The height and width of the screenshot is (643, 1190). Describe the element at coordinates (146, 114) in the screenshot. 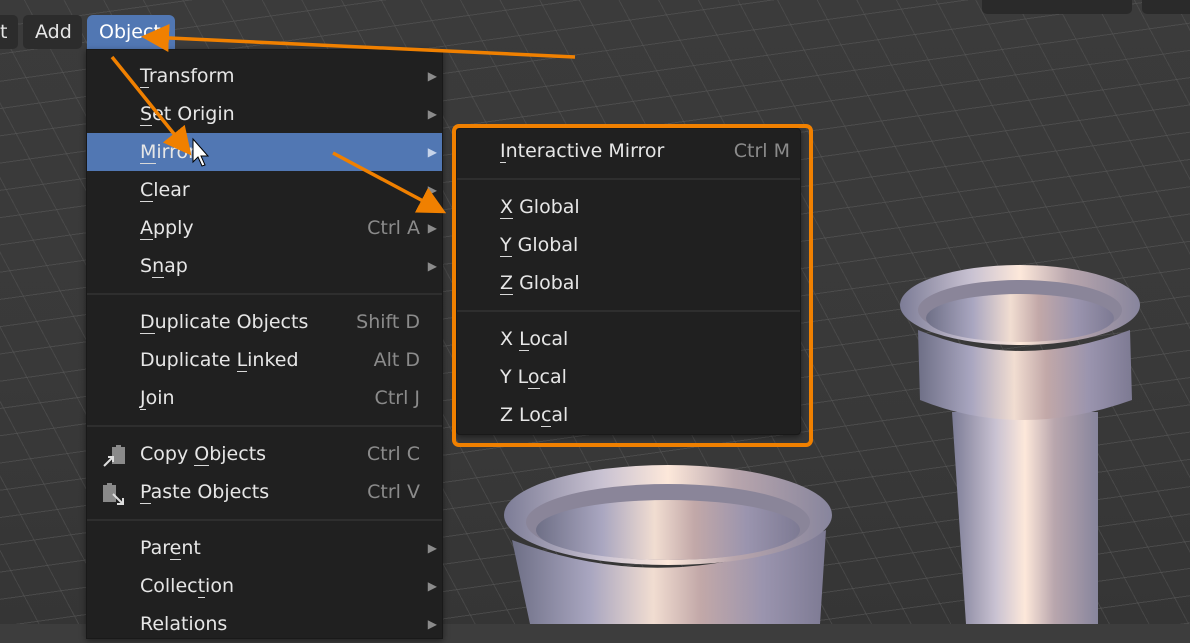

I see `mnemonic-underline: S` at that location.